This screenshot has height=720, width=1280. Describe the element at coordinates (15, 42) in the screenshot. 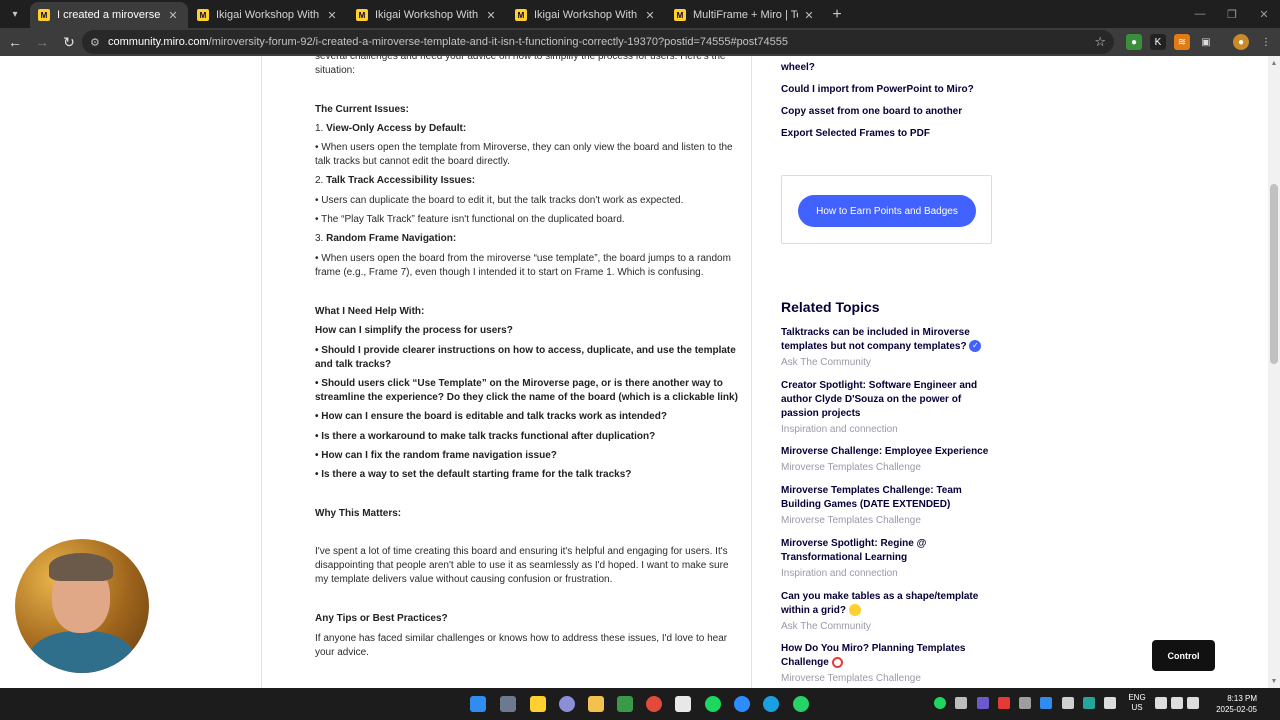

I see `back-arrow-icon: ←` at that location.